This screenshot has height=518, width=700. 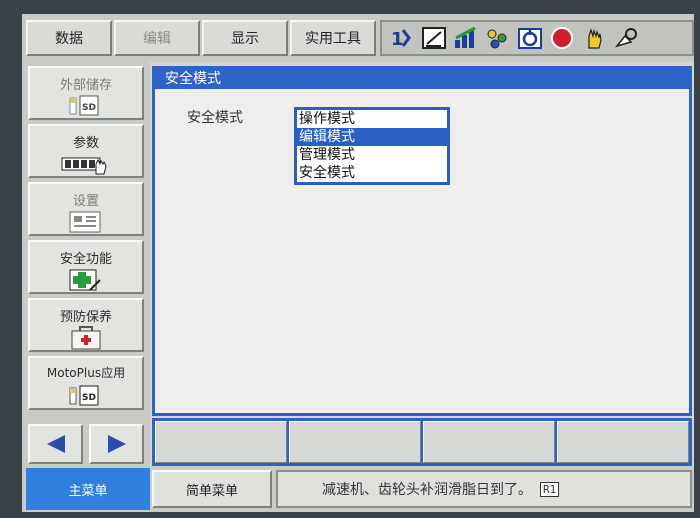 What do you see at coordinates (434, 38) in the screenshot?
I see `edit-icon` at bounding box center [434, 38].